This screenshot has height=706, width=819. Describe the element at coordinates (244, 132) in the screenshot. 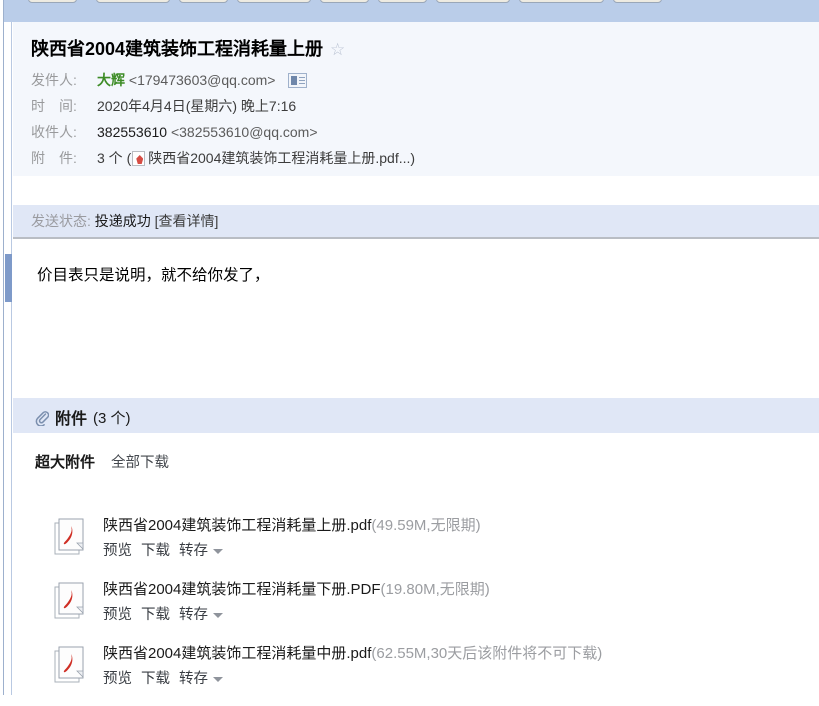

I see `recipient-address: <382553610@qq.com>` at that location.